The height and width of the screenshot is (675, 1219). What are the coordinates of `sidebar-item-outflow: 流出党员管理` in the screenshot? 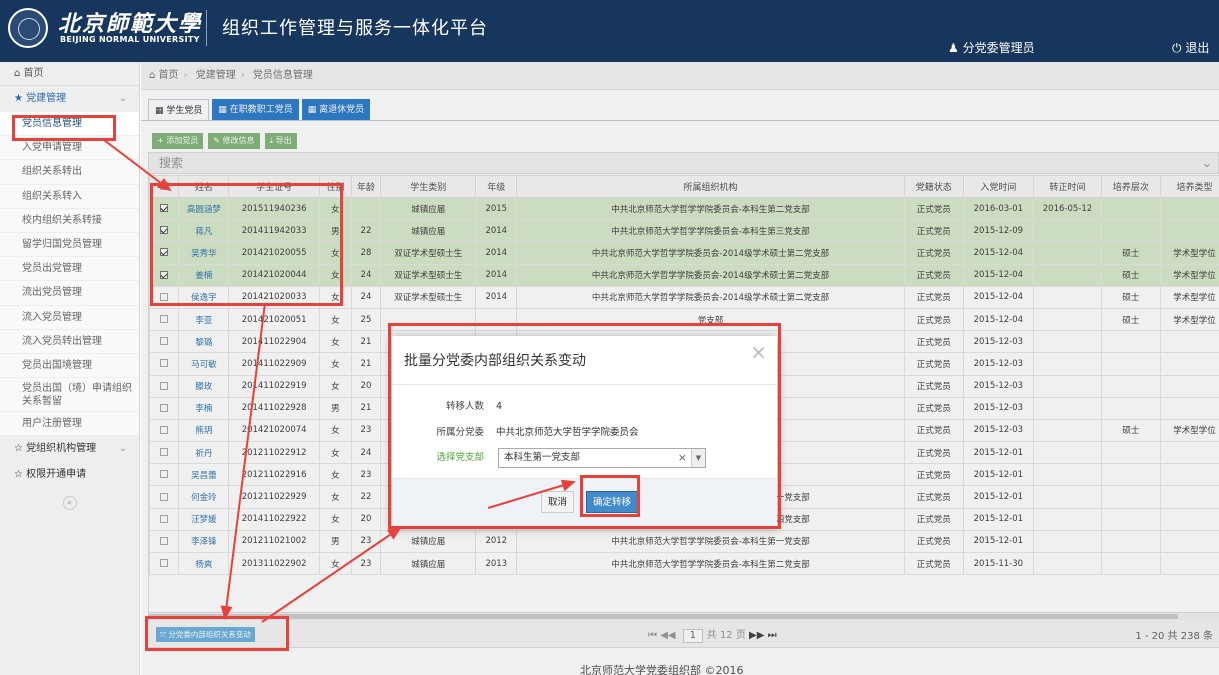 It's located at (69, 293).